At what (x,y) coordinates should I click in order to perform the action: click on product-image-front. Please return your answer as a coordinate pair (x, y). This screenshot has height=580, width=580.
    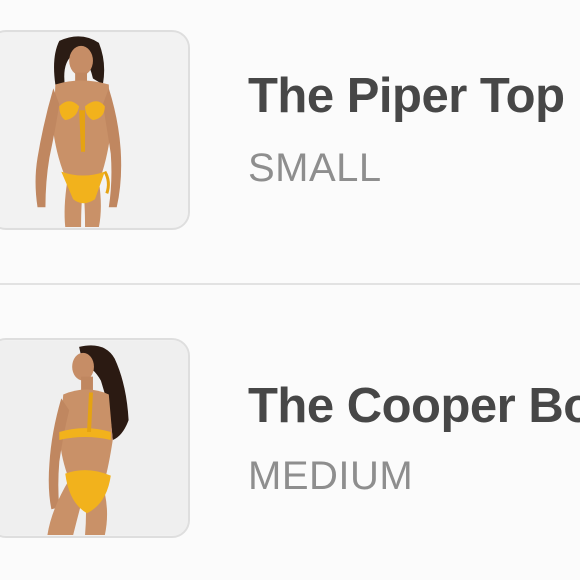
    Looking at the image, I should click on (94, 130).